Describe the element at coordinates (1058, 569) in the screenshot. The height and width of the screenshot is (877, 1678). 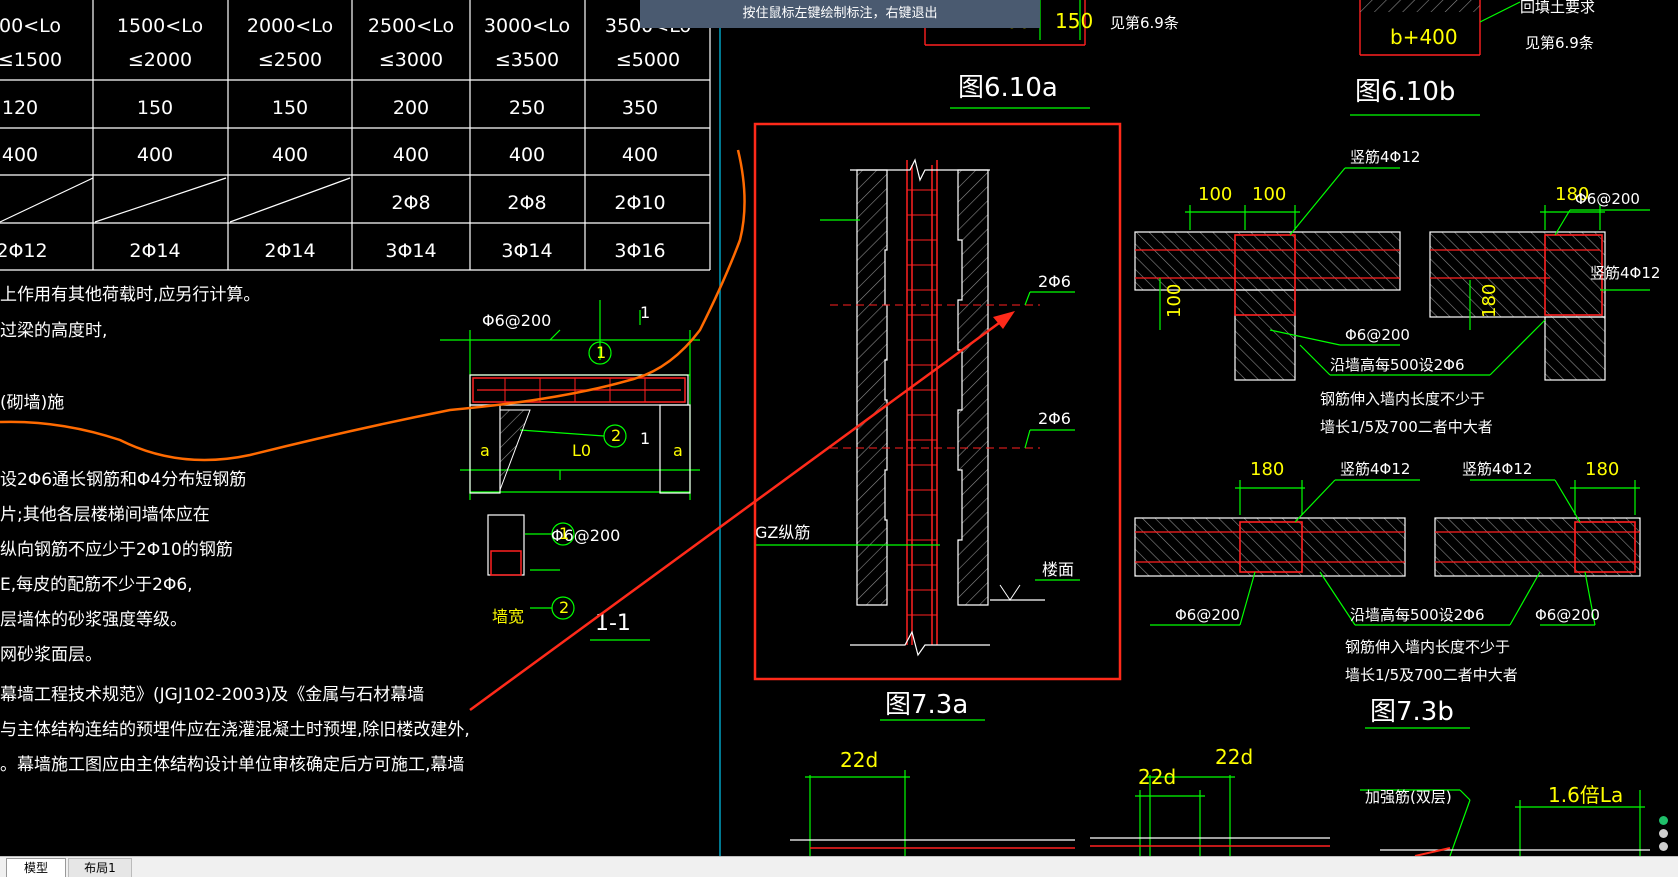
I see `floor-label: 楼面` at that location.